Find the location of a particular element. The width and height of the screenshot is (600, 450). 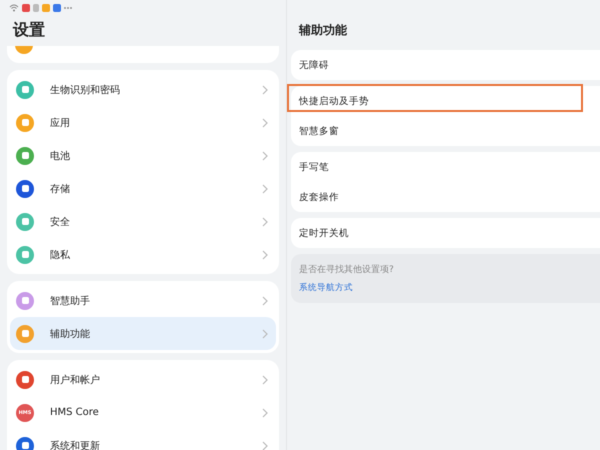

settings-item: 生物识别和密码 is located at coordinates (143, 89).